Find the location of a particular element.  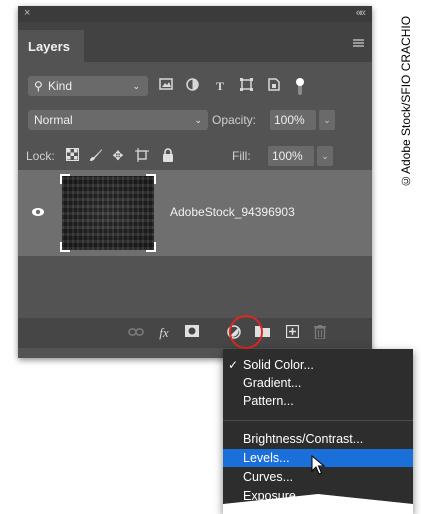

lock-all-icon is located at coordinates (168, 156).